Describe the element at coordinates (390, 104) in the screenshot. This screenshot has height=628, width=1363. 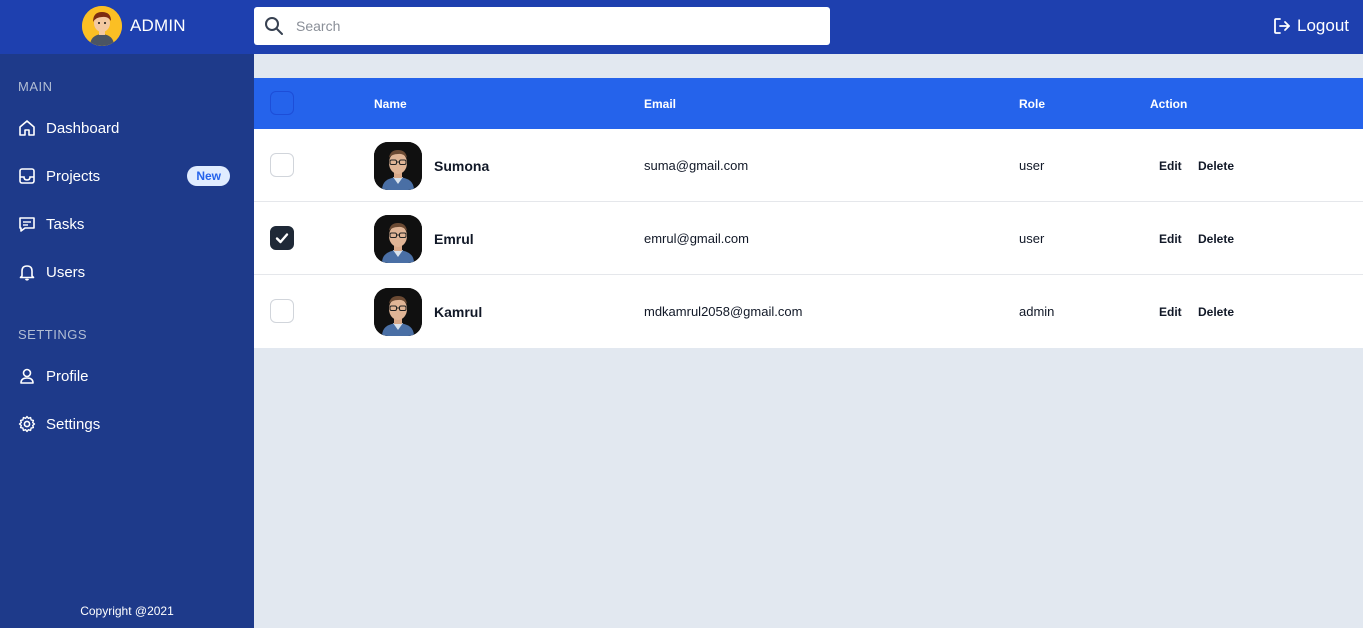
I see `column-header-name: Name` at that location.